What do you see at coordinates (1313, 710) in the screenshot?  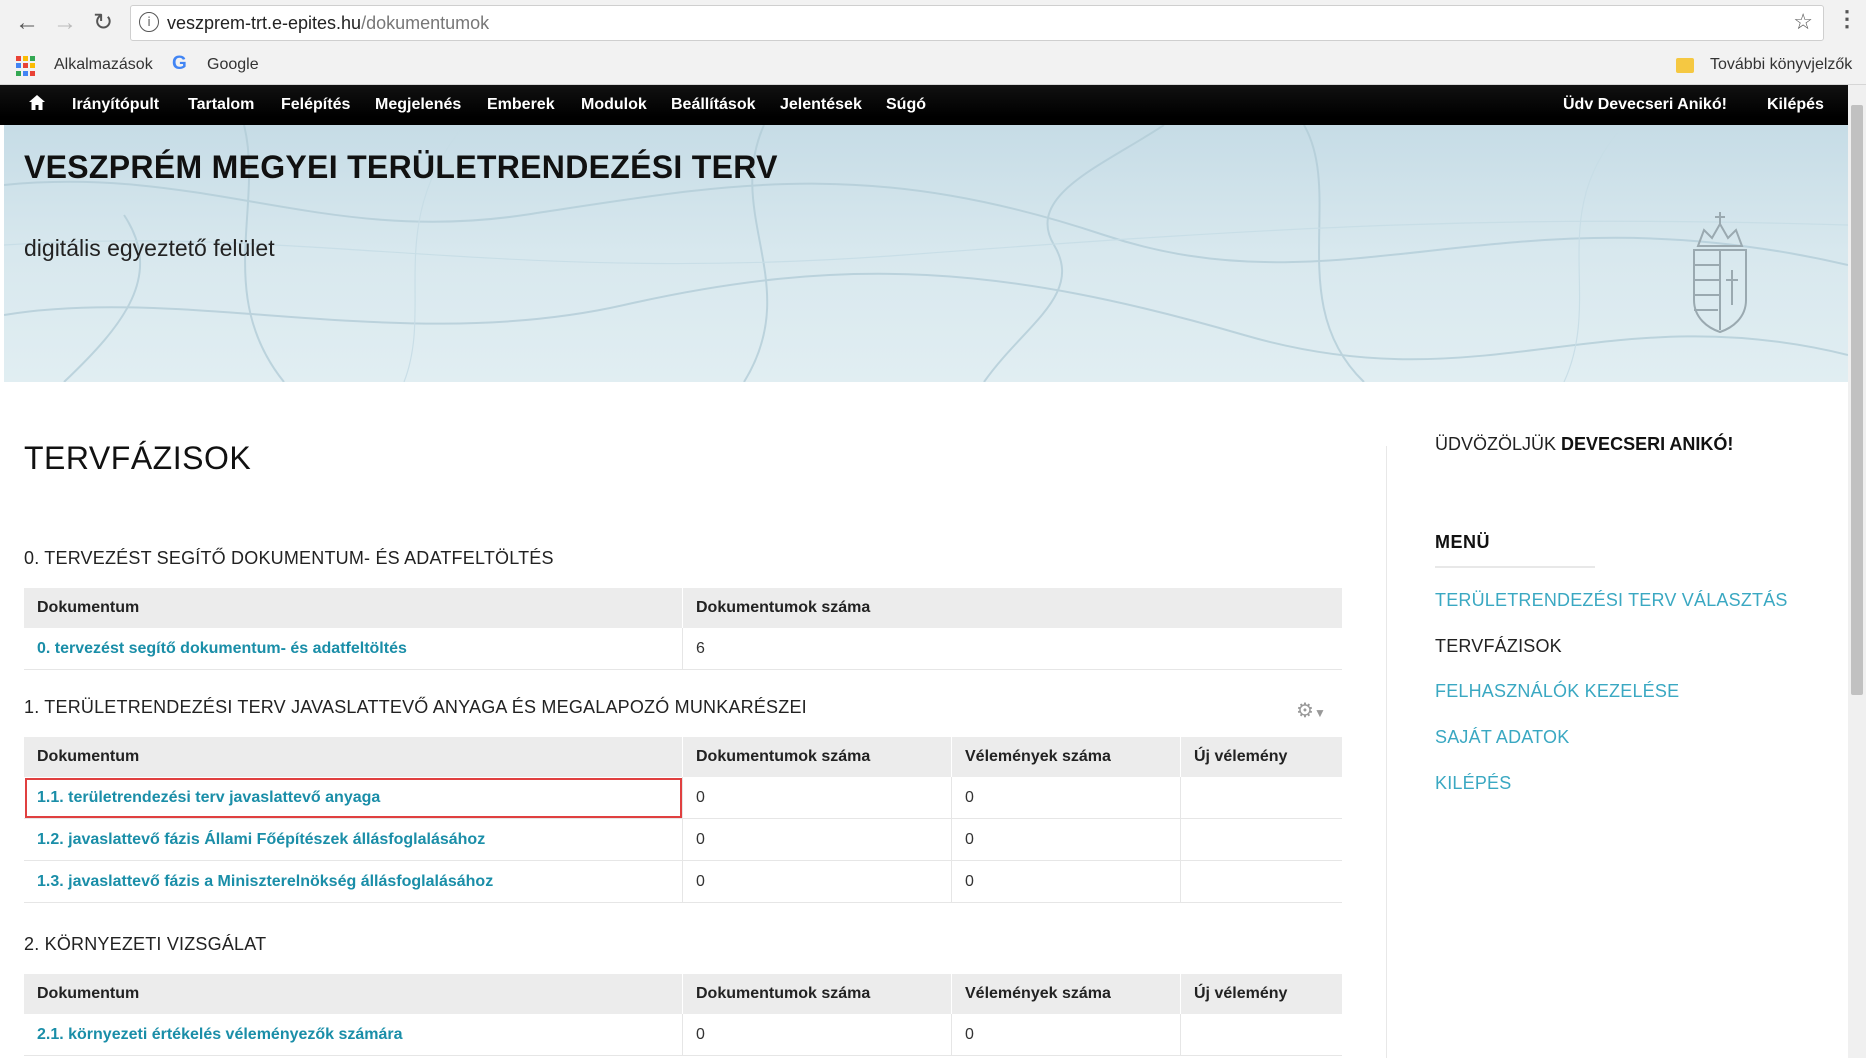 I see `gear-icon: ⚙▼` at bounding box center [1313, 710].